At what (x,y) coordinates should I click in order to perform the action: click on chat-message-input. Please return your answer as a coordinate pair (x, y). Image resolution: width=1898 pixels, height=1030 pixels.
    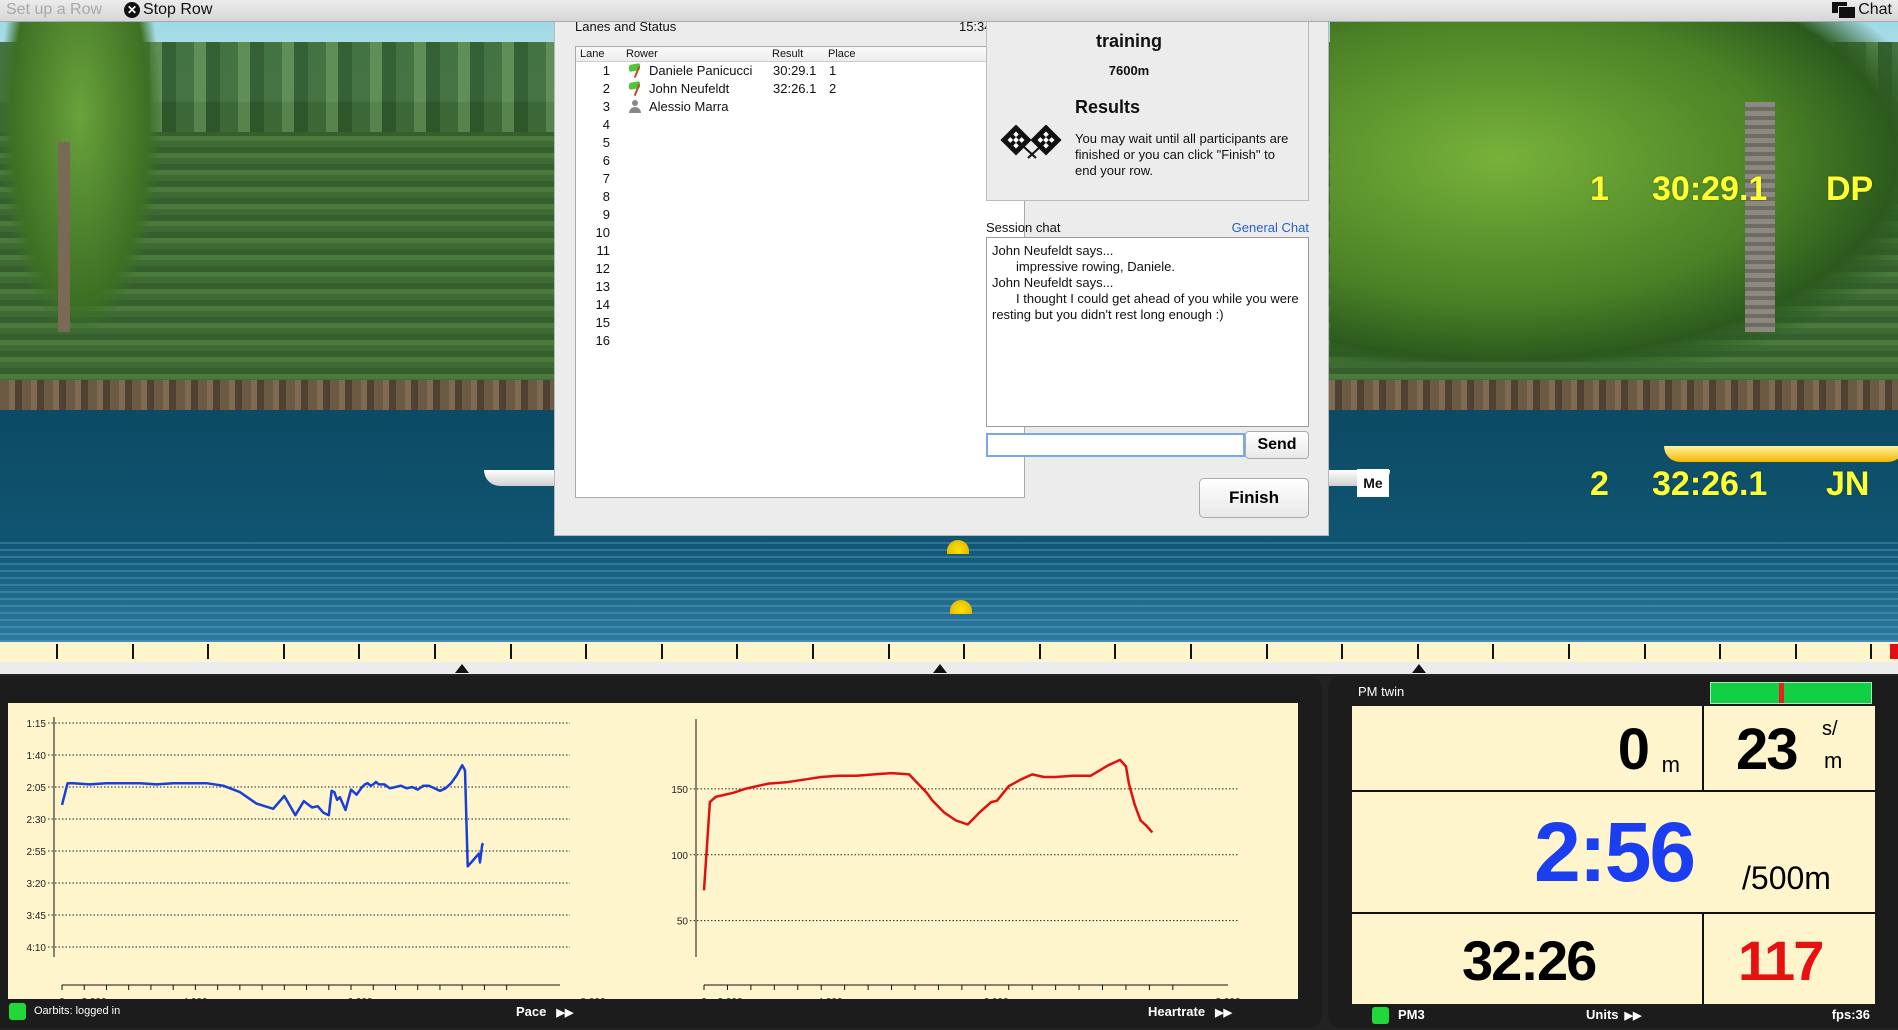
    Looking at the image, I should click on (1115, 445).